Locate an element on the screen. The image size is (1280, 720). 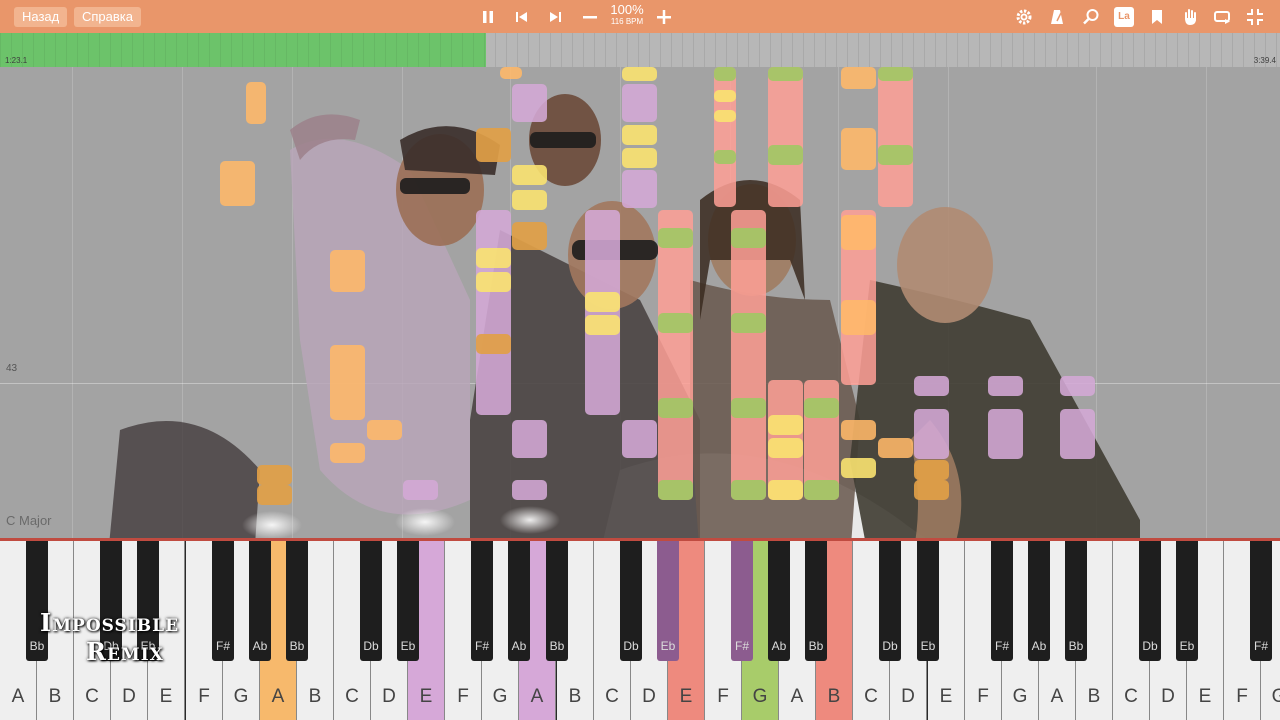
total-time: 3:39.4 is located at coordinates (1264, 60).